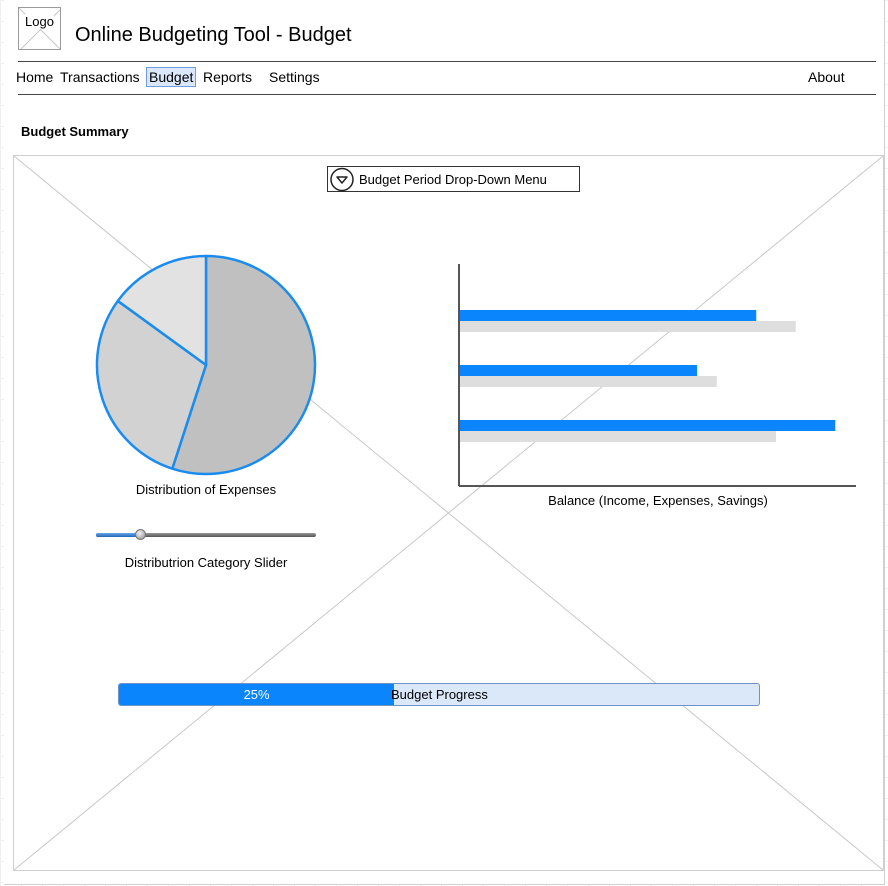 Image resolution: width=888 pixels, height=886 pixels. I want to click on nav-divider, so click(447, 94).